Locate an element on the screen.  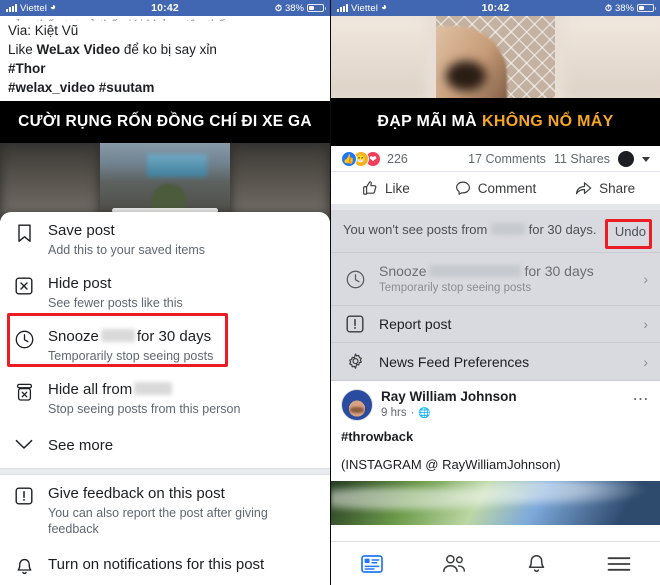
battery-percent-label: 38% is located at coordinates (294, 8).